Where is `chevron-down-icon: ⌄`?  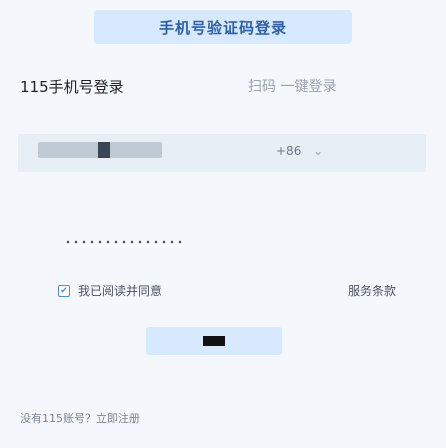
chevron-down-icon: ⌄ is located at coordinates (318, 151).